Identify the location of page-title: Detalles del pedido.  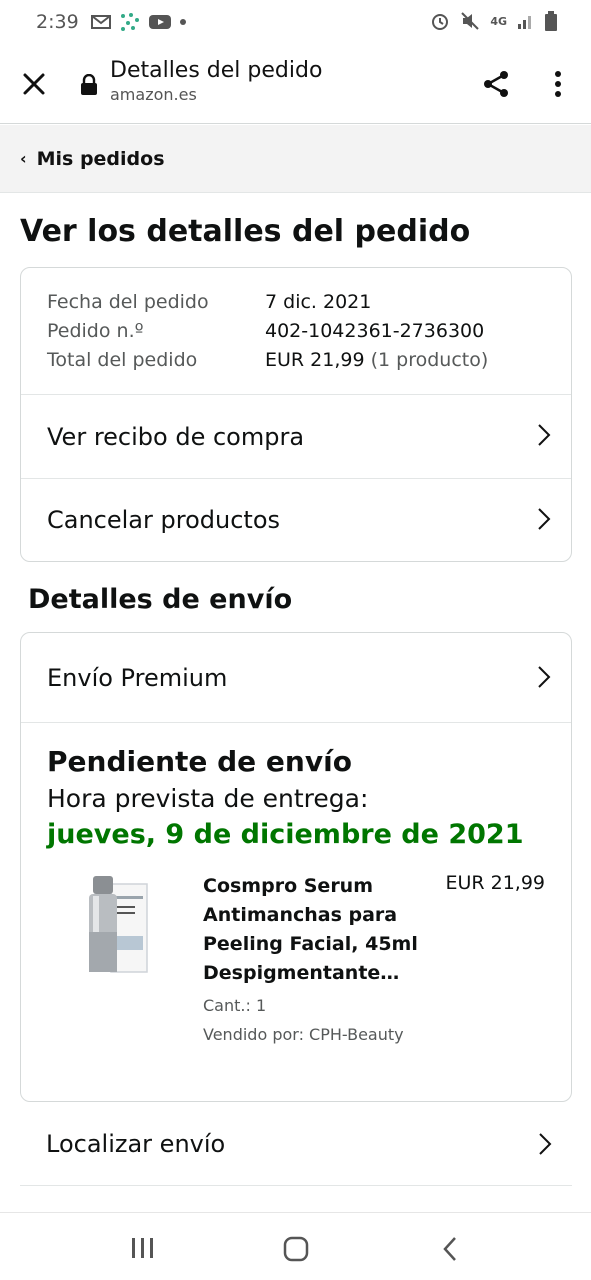
(216, 70).